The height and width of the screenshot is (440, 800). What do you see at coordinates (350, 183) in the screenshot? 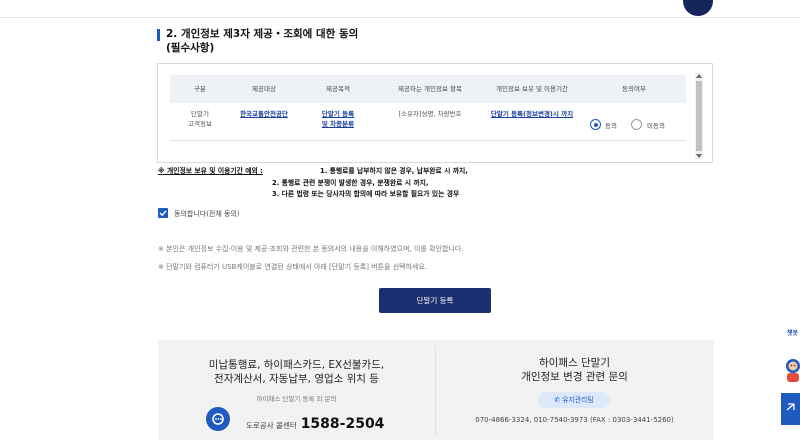
I see `retention-note-2: 2. 통행료 관련 분쟁이 발생한 경우, 분쟁완료 시 까지,` at bounding box center [350, 183].